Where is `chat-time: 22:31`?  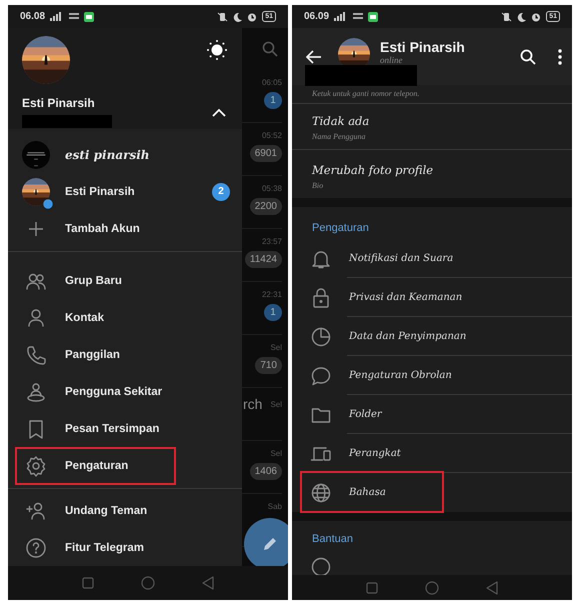
chat-time: 22:31 is located at coordinates (272, 294).